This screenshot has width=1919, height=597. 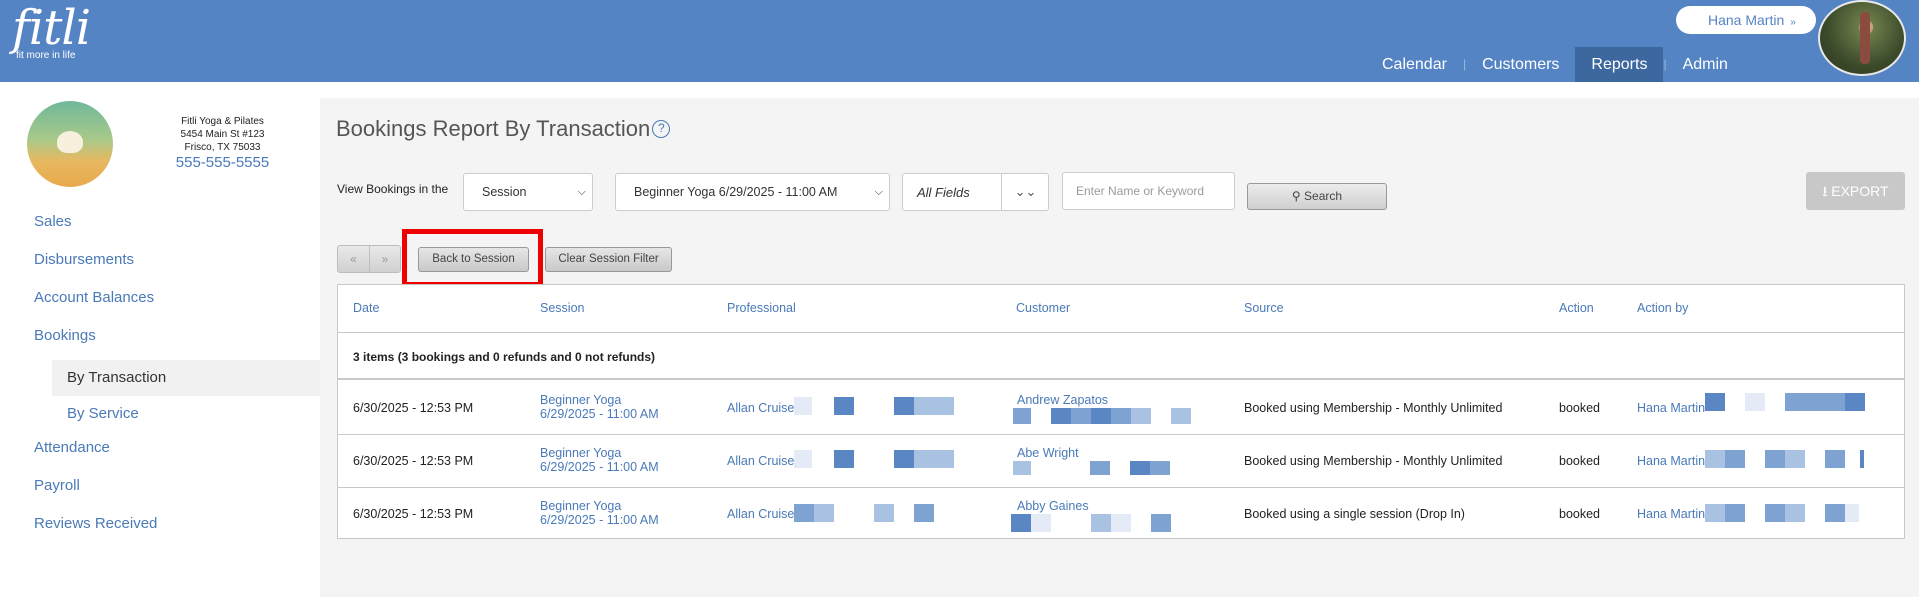 I want to click on business-address-line2: Frisco, TX 75033, so click(x=222, y=147).